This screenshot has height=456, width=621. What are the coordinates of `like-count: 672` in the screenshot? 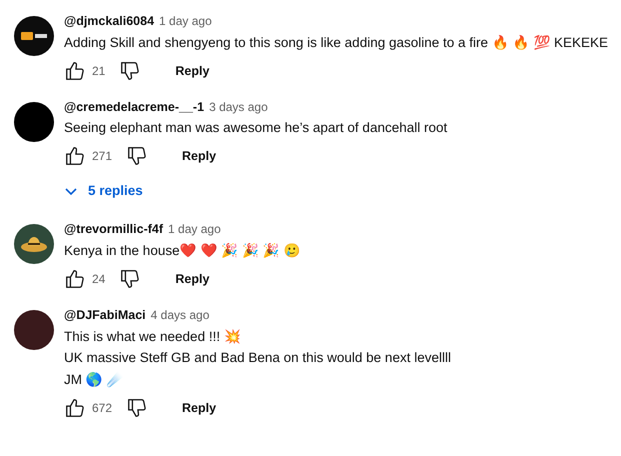 It's located at (102, 408).